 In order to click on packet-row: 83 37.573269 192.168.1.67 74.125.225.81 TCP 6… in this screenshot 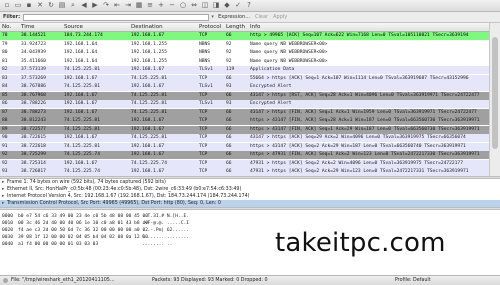, I will do `click(244, 78)`.